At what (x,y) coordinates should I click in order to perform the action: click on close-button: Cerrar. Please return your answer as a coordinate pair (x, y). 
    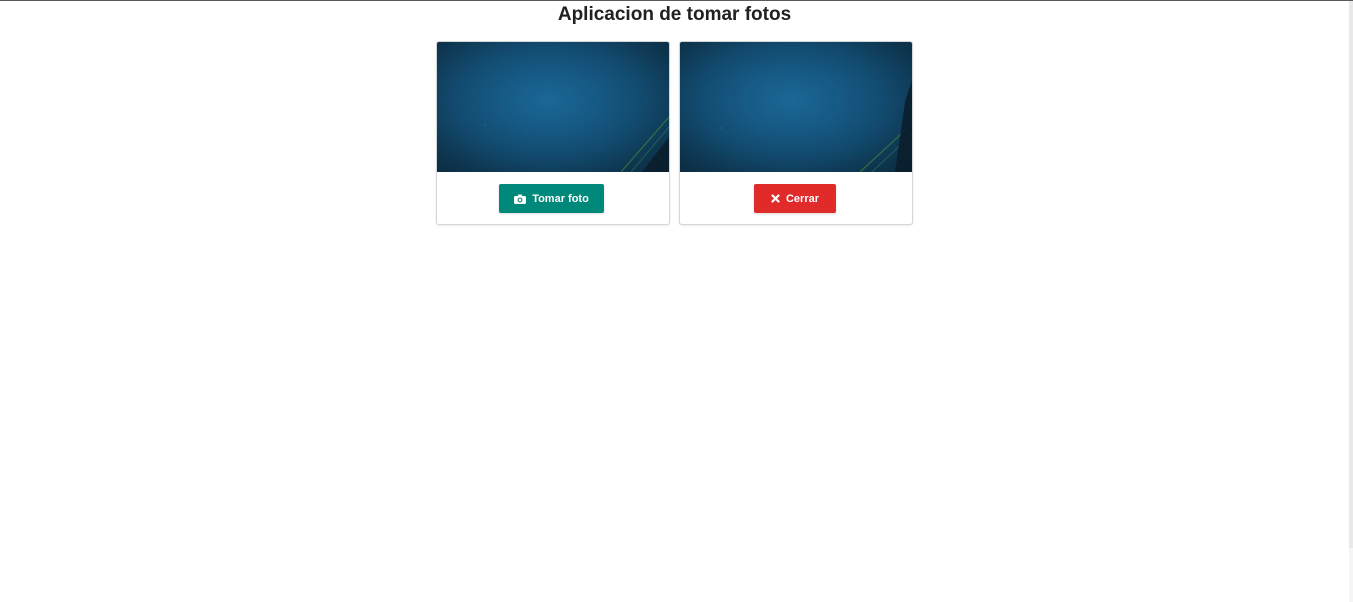
    Looking at the image, I should click on (795, 198).